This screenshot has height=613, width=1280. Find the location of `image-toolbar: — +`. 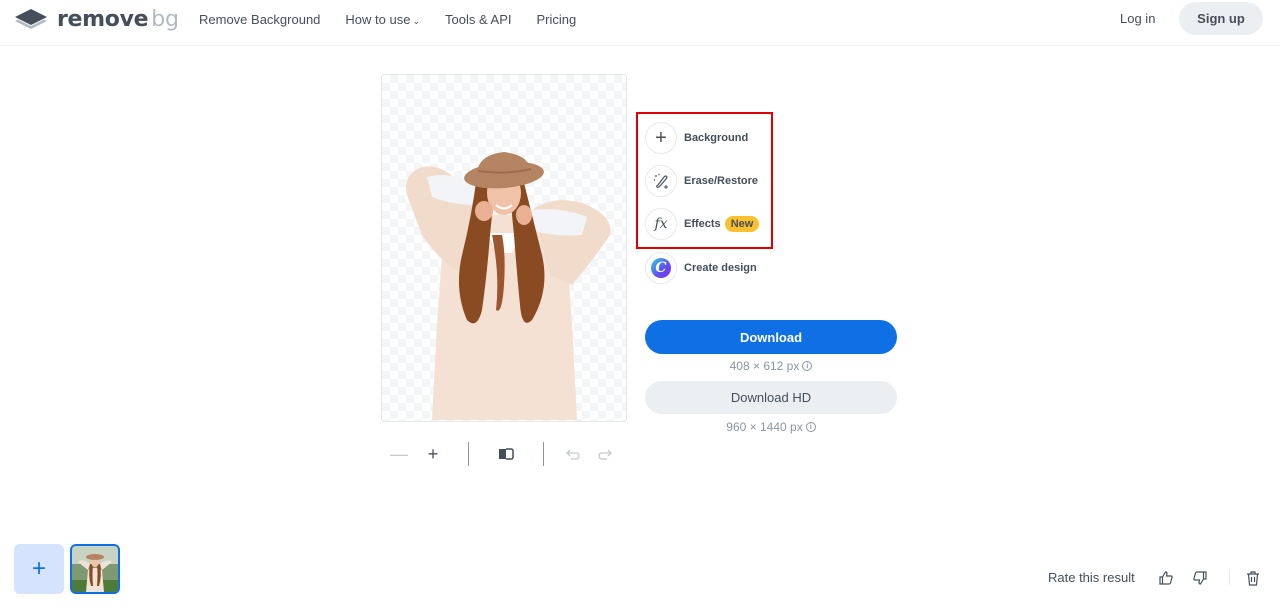

image-toolbar: — + is located at coordinates (502, 454).